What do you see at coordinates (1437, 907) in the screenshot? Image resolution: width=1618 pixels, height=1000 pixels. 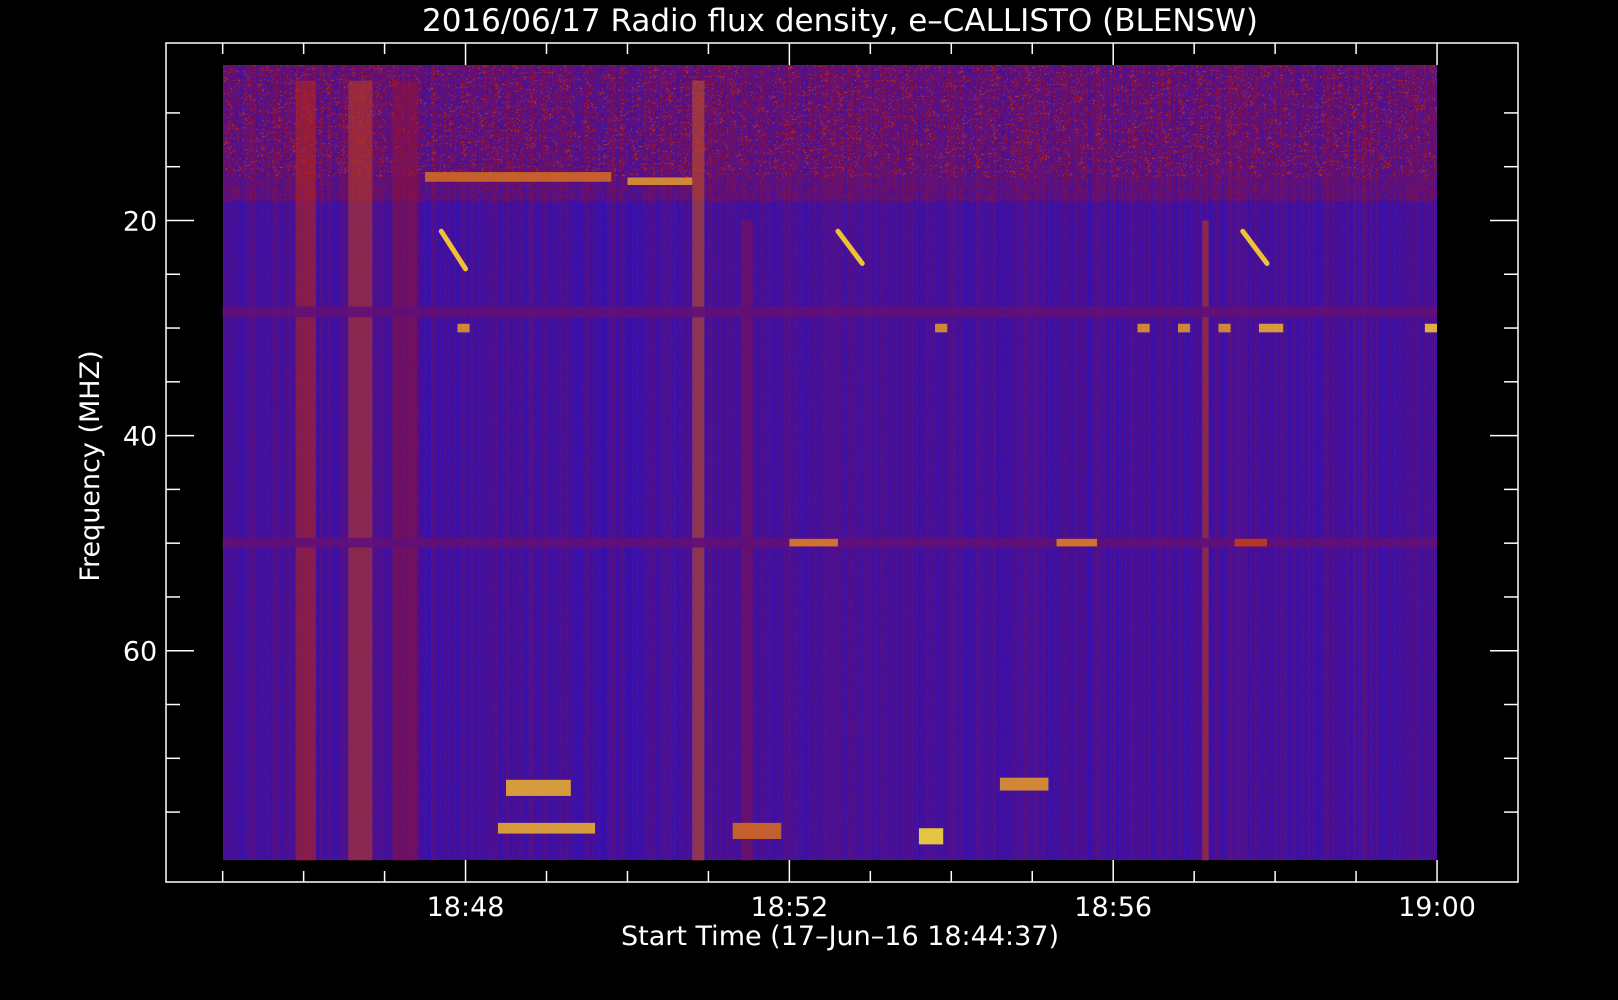 I see `x-tick-label: 19:00` at bounding box center [1437, 907].